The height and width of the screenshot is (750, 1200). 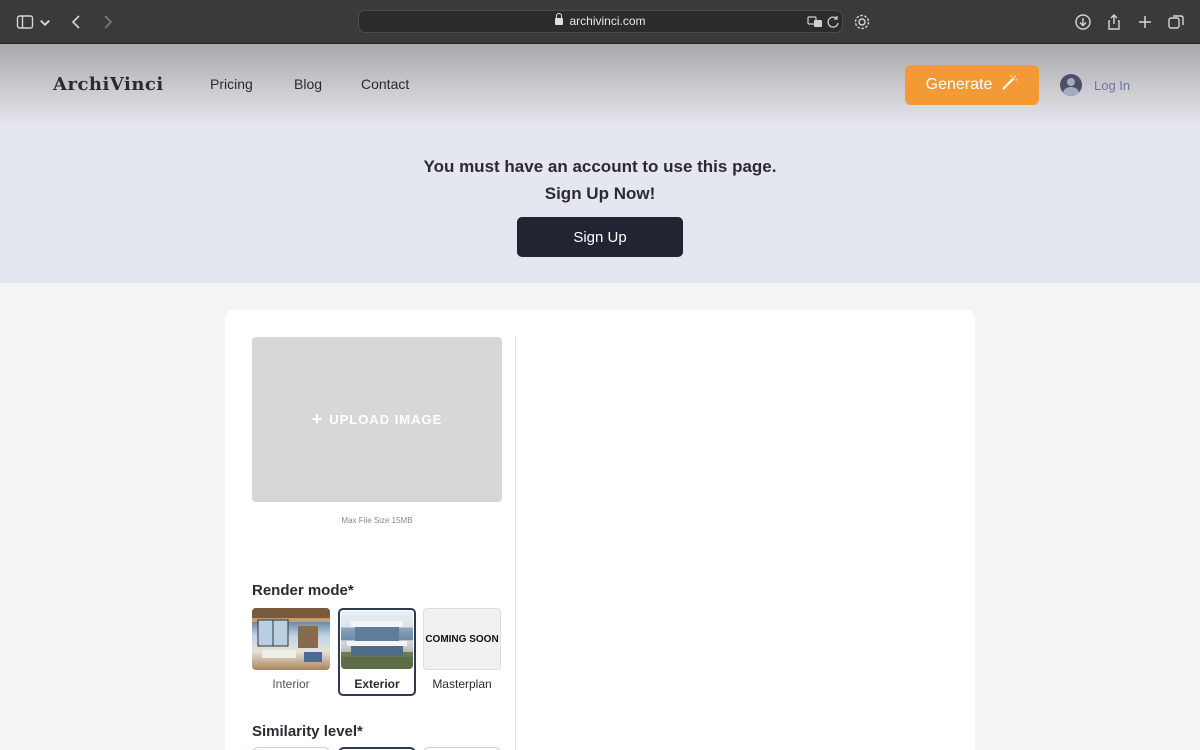 What do you see at coordinates (307, 731) in the screenshot?
I see `similarity-level-title: Similarity level*` at bounding box center [307, 731].